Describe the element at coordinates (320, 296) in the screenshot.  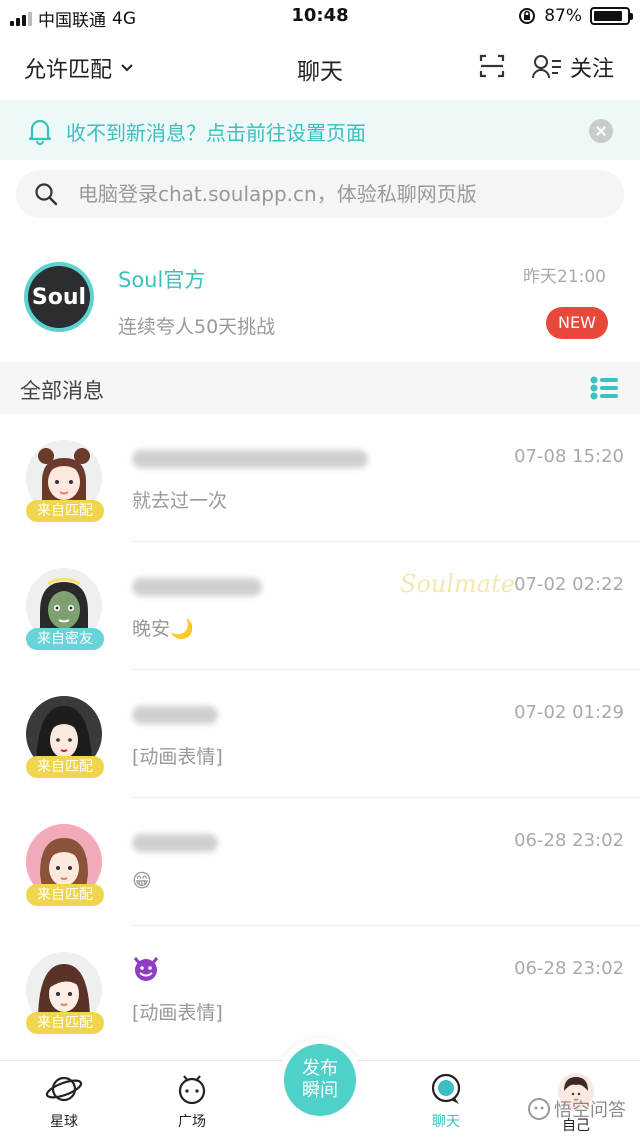
I see `official-conversation: Soul Soul官方 连续夸人50天挑战 昨天21:00 NEW` at that location.